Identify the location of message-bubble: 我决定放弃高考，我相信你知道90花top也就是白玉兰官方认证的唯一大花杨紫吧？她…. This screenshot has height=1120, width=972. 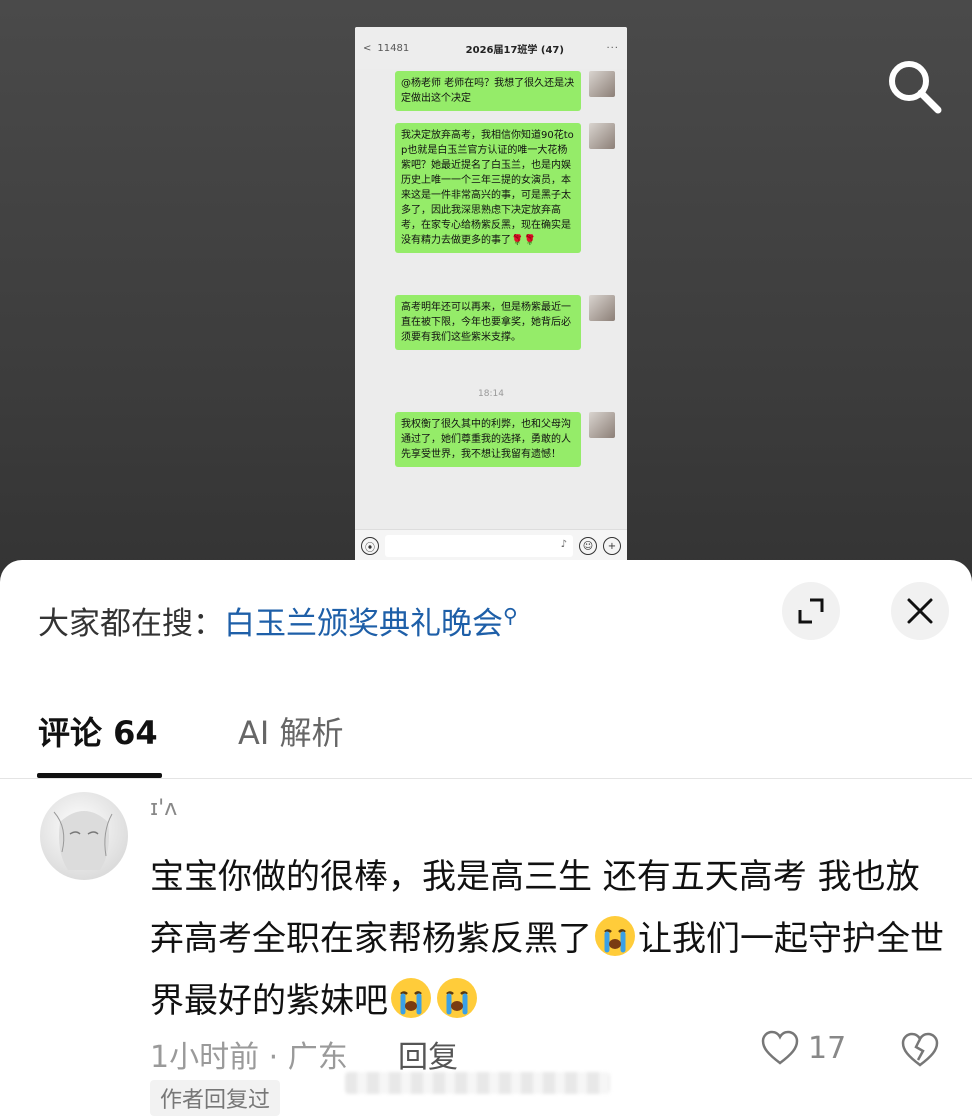
(488, 188).